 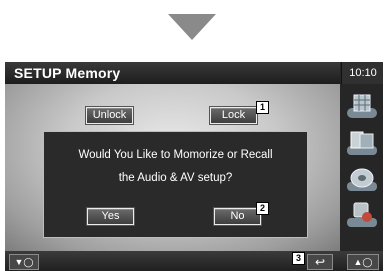 I want to click on clock: 10:10, so click(x=362, y=73).